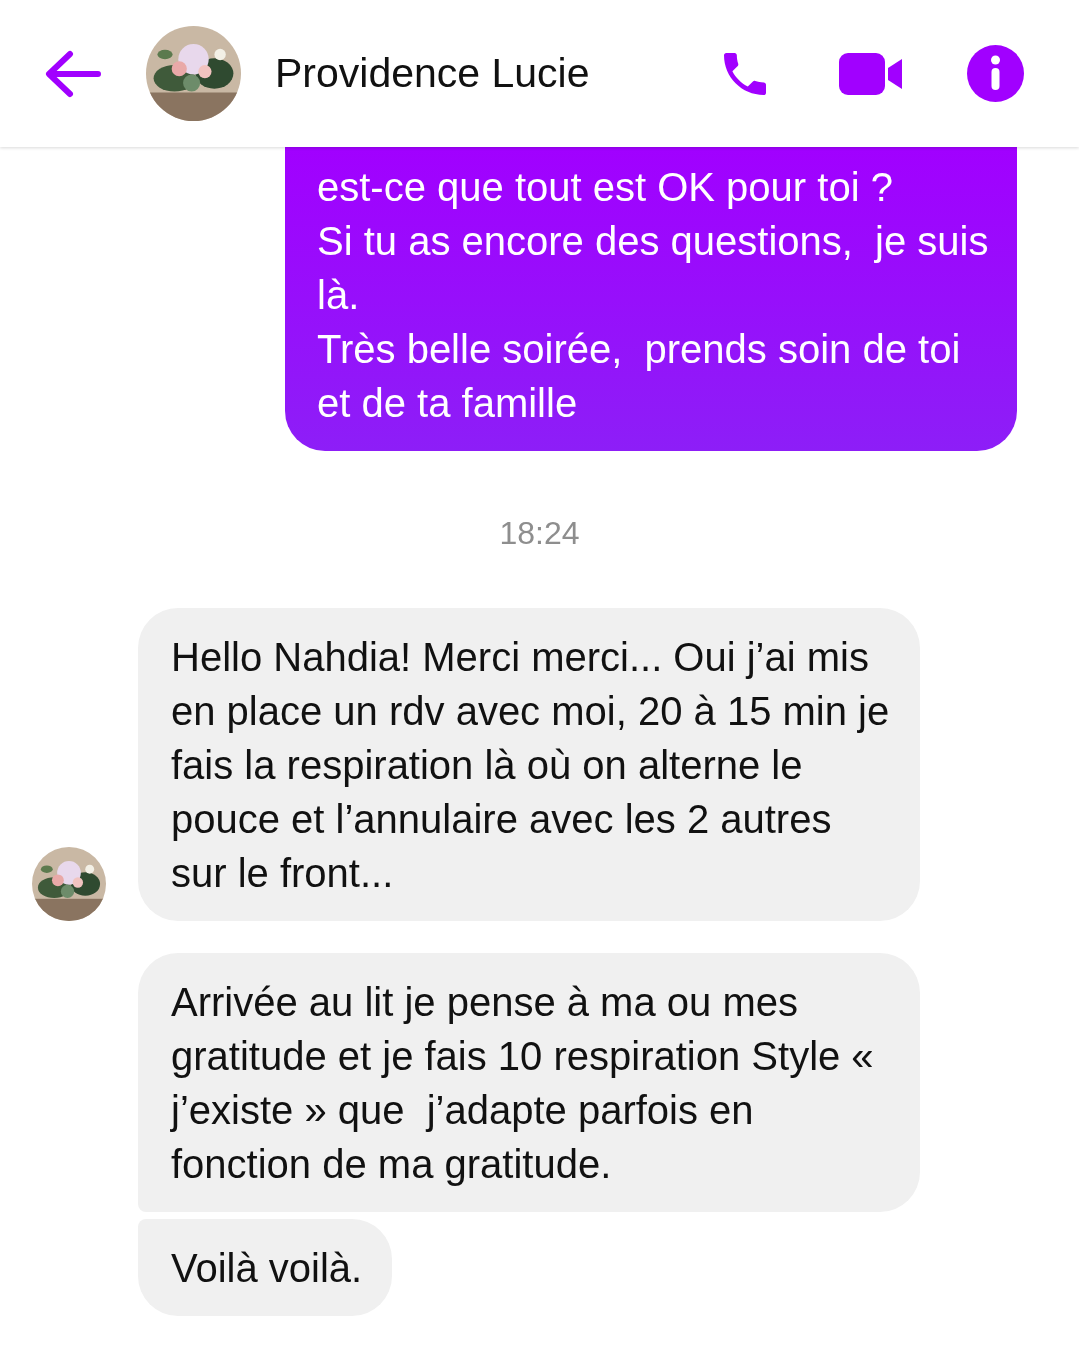 The width and height of the screenshot is (1079, 1362). What do you see at coordinates (73, 73) in the screenshot?
I see `back-arrow-icon` at bounding box center [73, 73].